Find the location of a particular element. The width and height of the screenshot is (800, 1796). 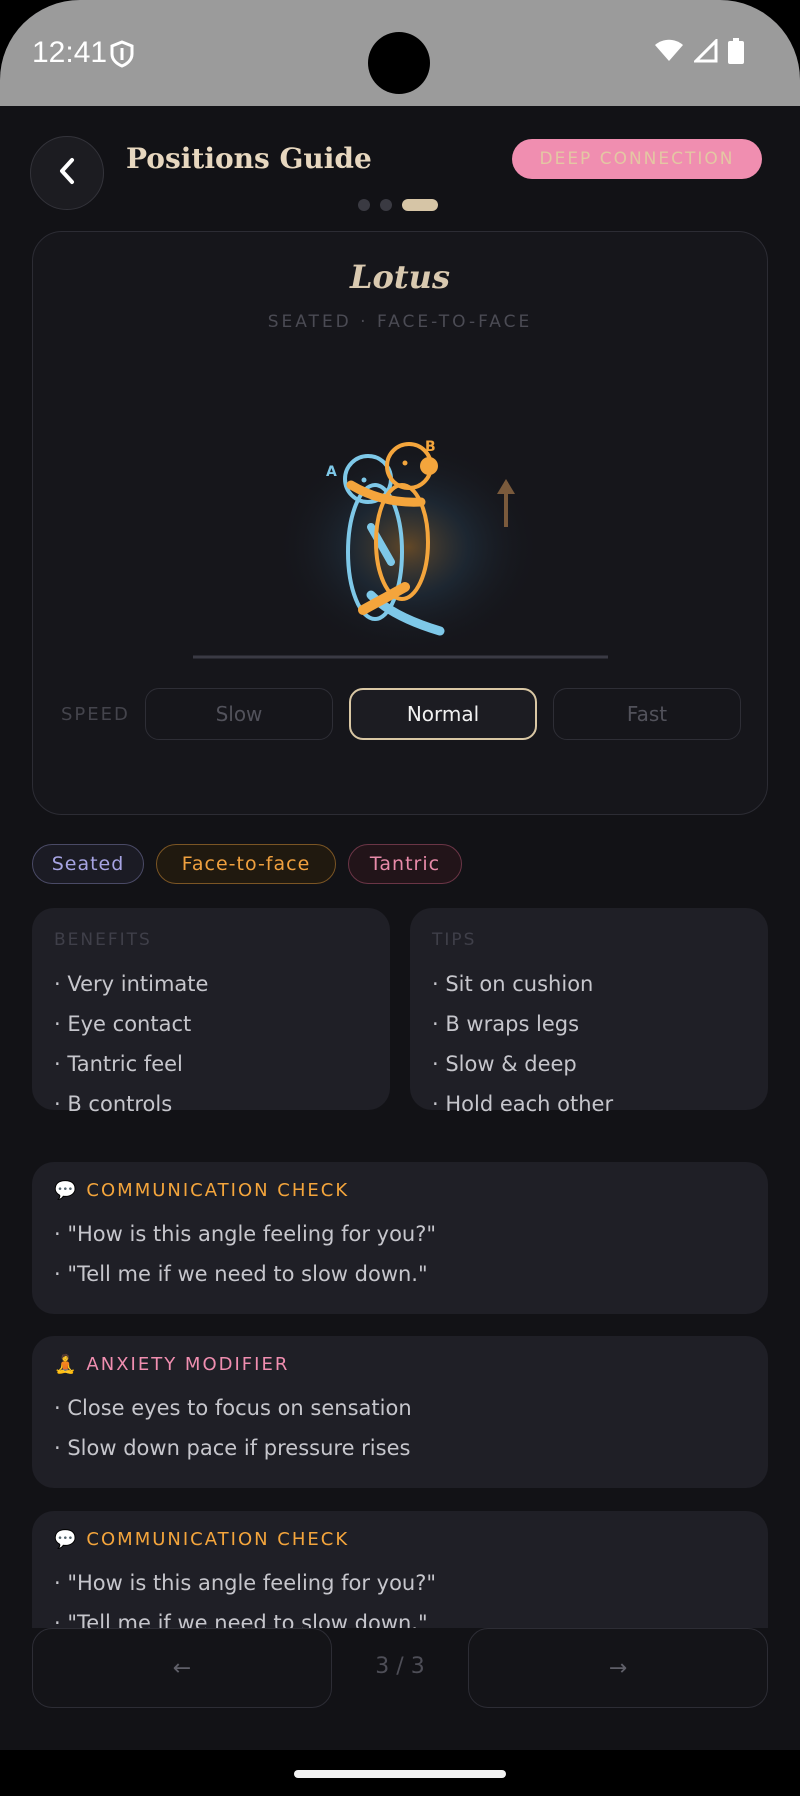

benefit-item: · Eye contact is located at coordinates (123, 1024).